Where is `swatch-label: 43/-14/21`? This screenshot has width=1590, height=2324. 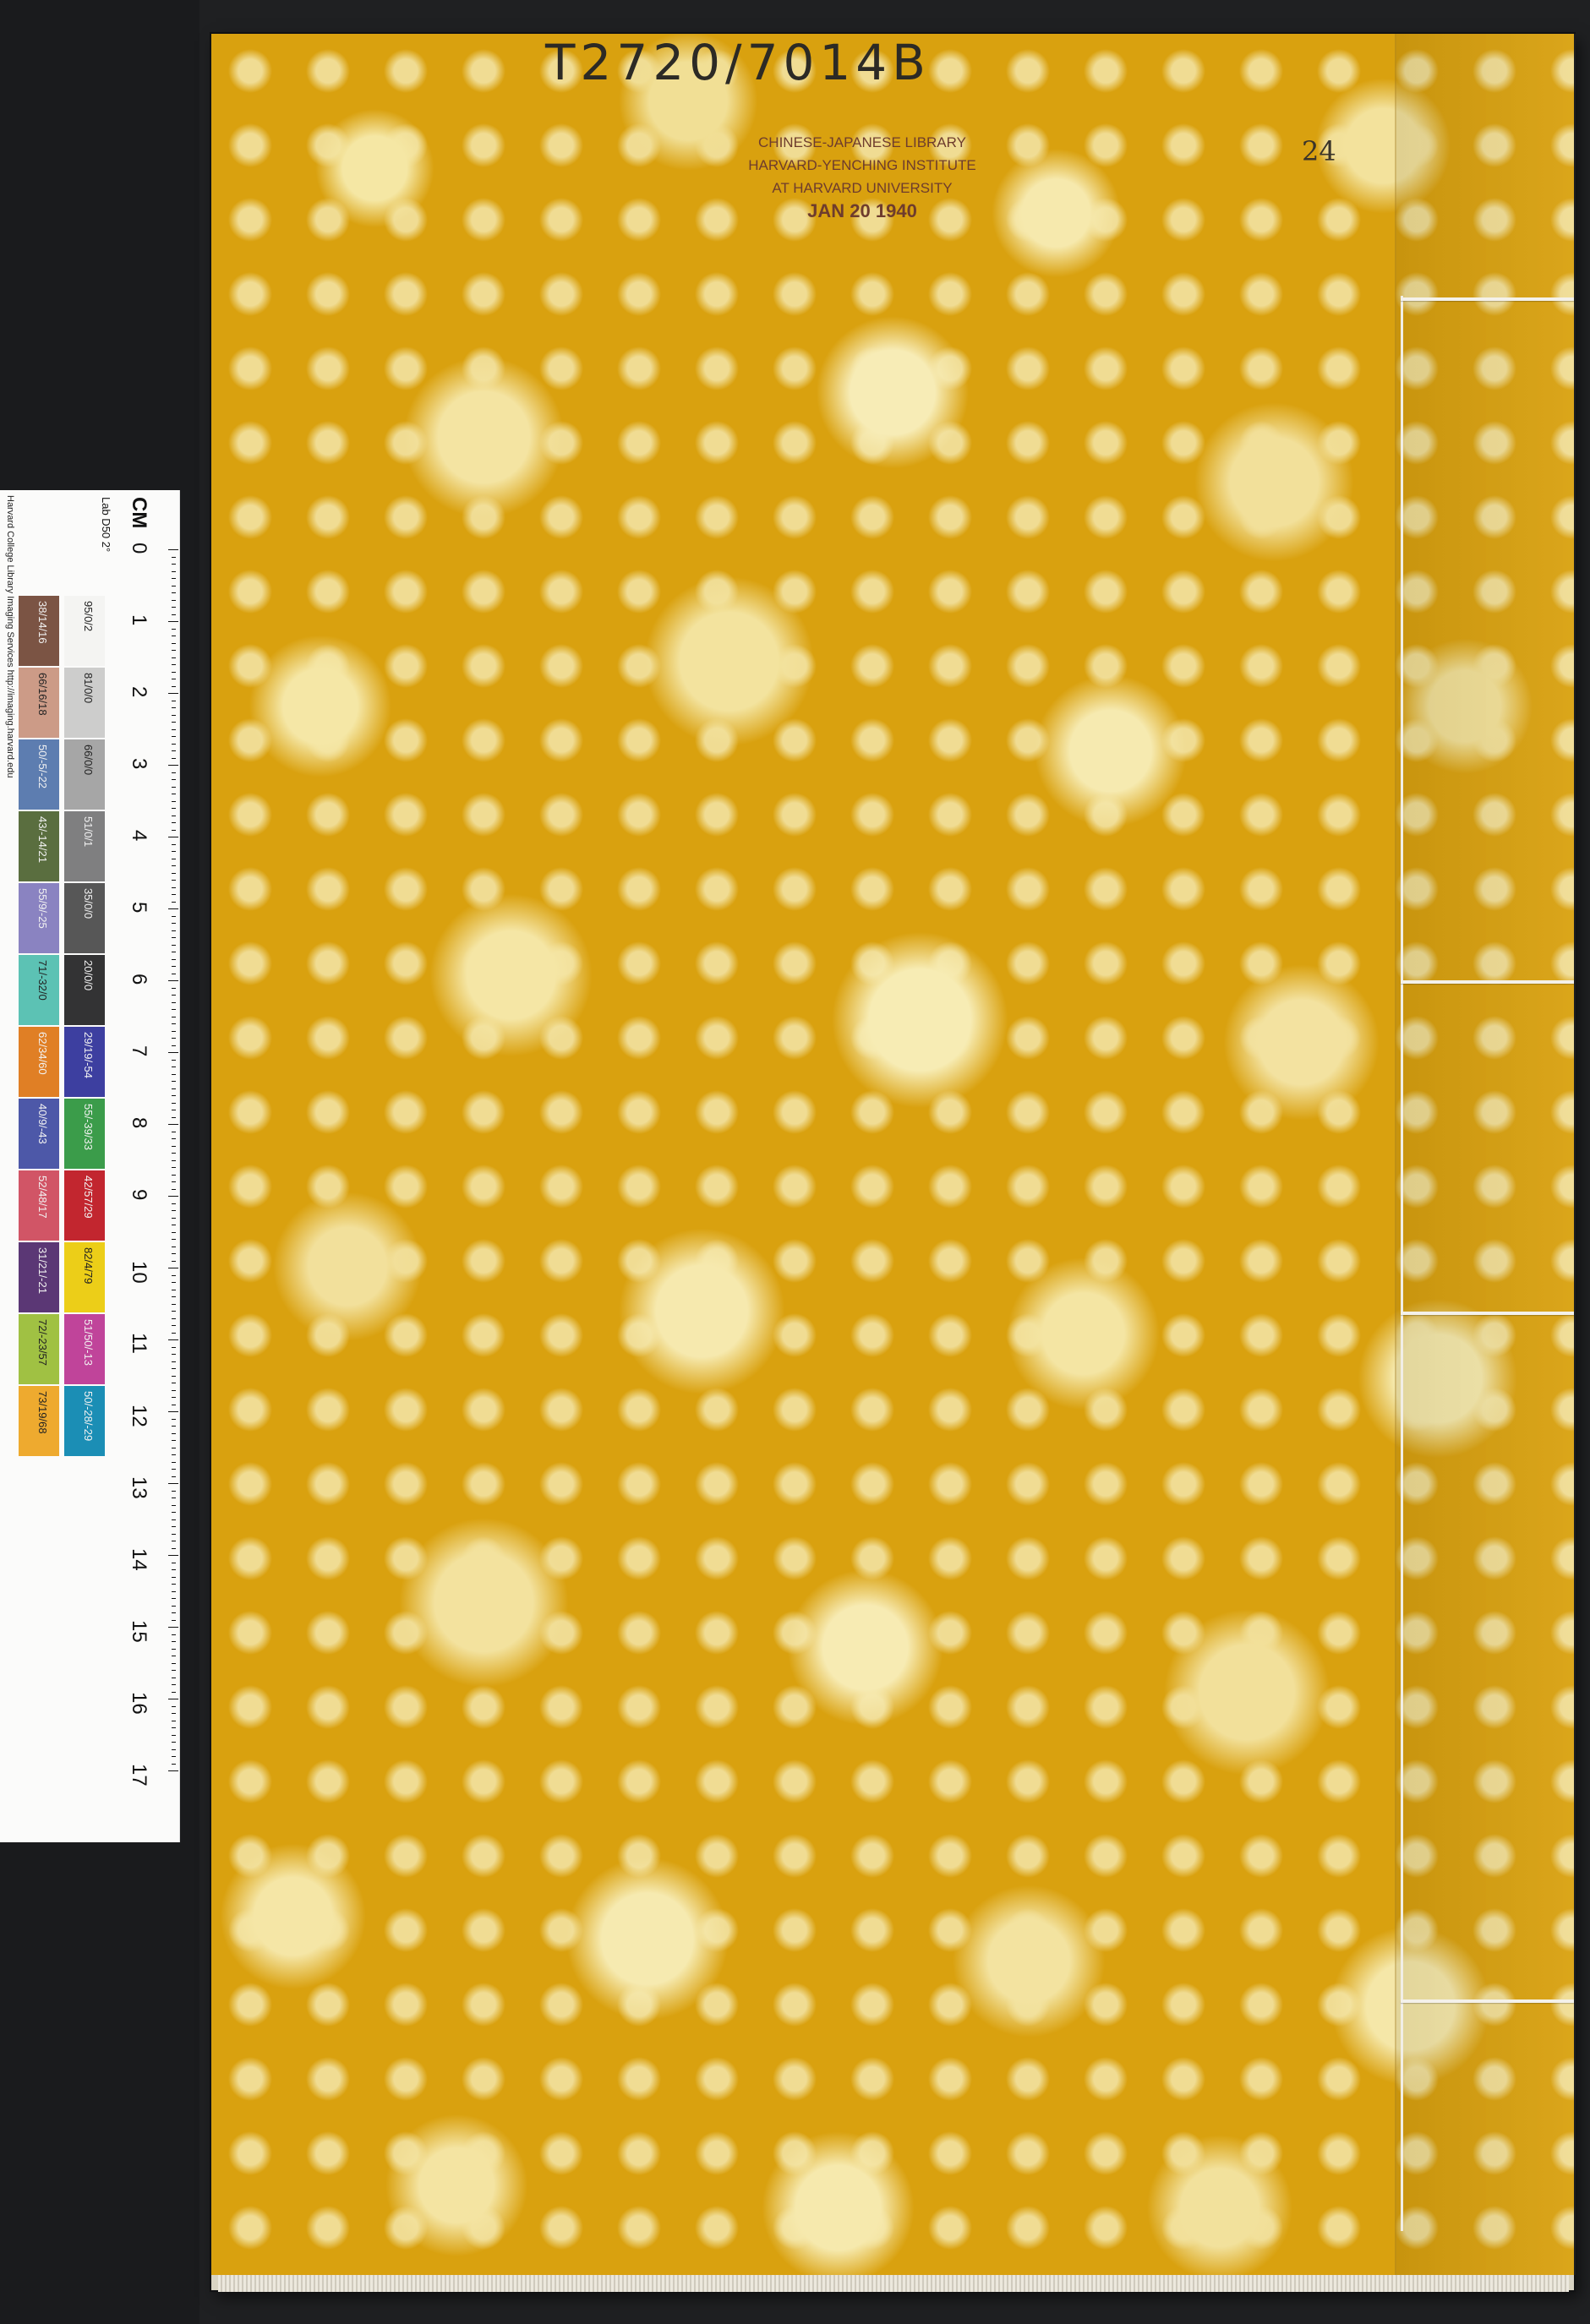
swatch-label: 43/-14/21 is located at coordinates (43, 839).